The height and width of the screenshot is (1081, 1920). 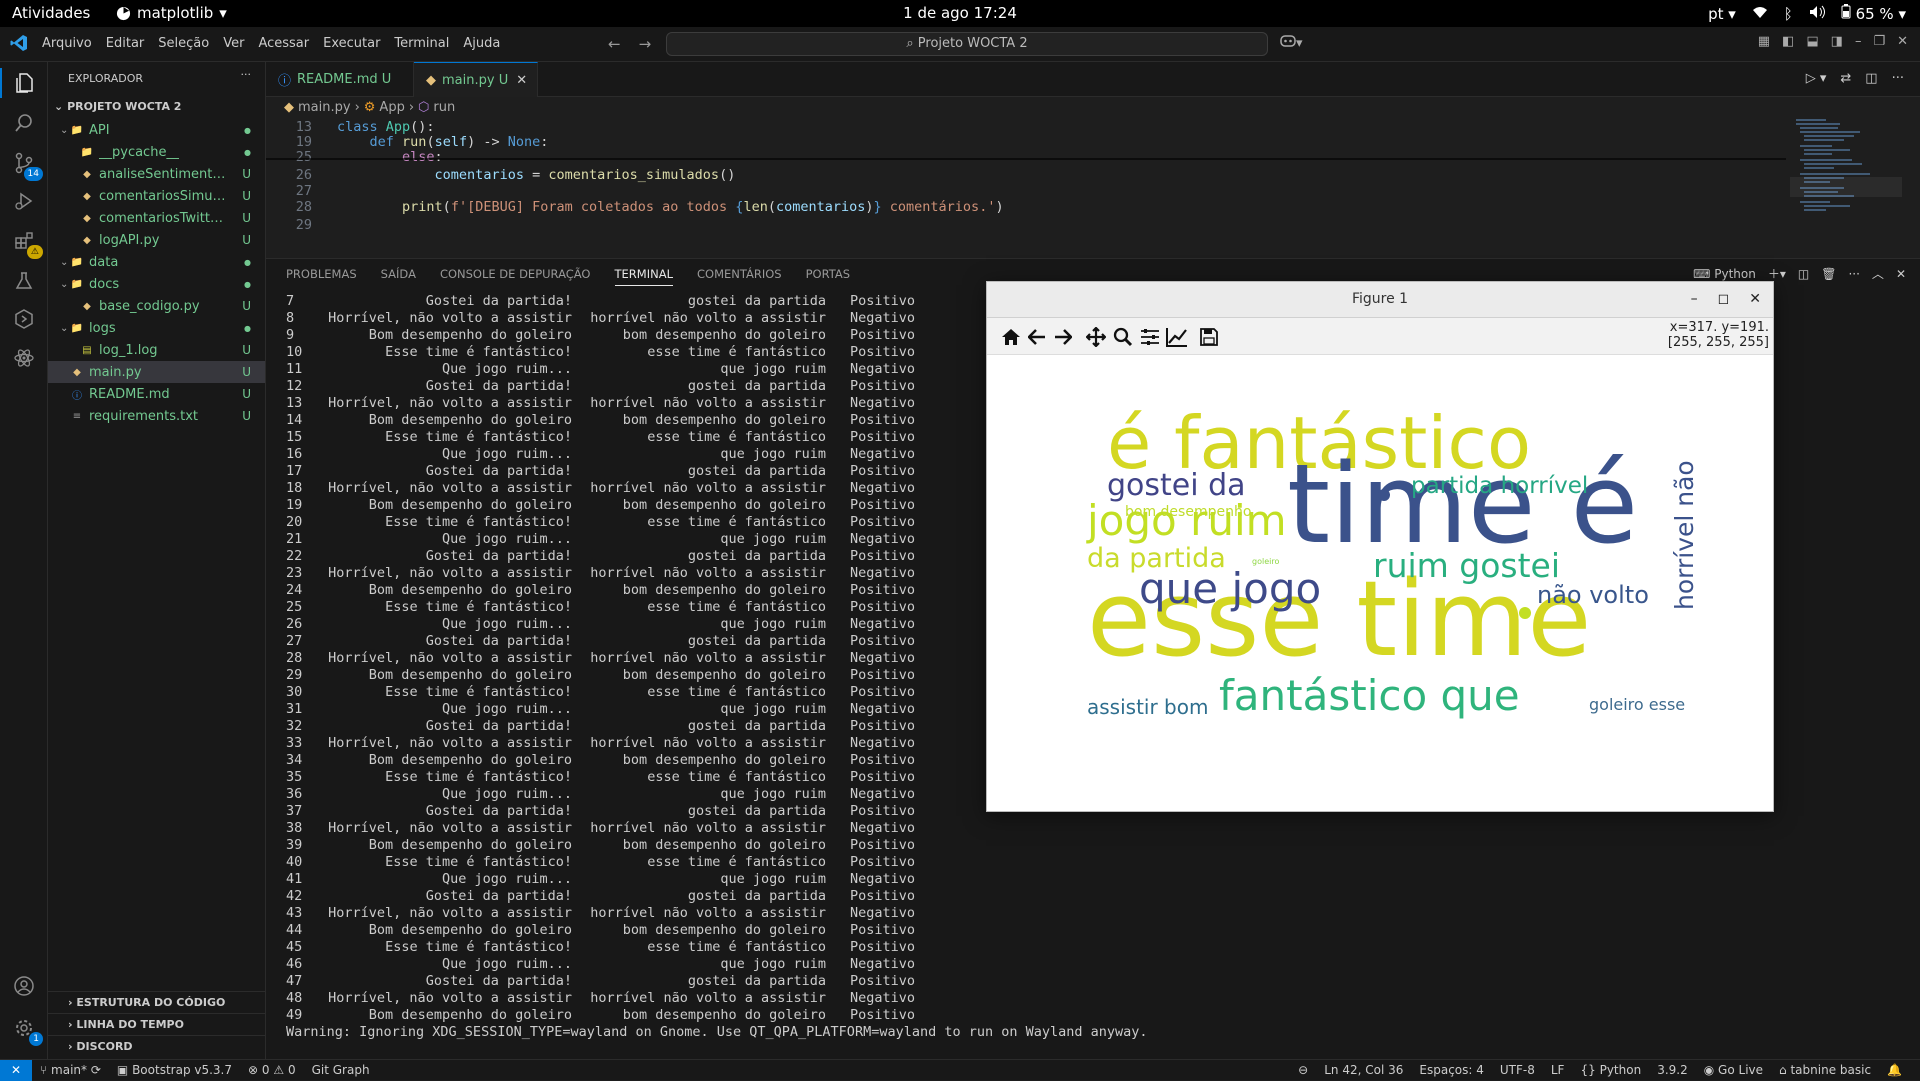 What do you see at coordinates (1672, 1070) in the screenshot?
I see `python-version: 3.9.2` at bounding box center [1672, 1070].